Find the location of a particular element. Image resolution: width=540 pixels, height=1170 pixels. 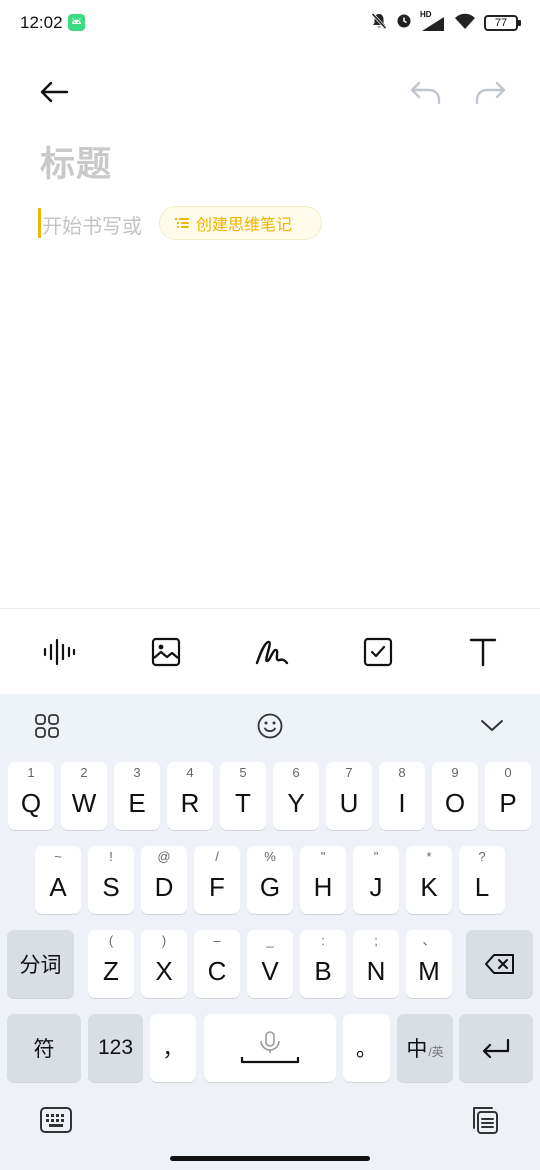

key-hint: : is located at coordinates (323, 940).